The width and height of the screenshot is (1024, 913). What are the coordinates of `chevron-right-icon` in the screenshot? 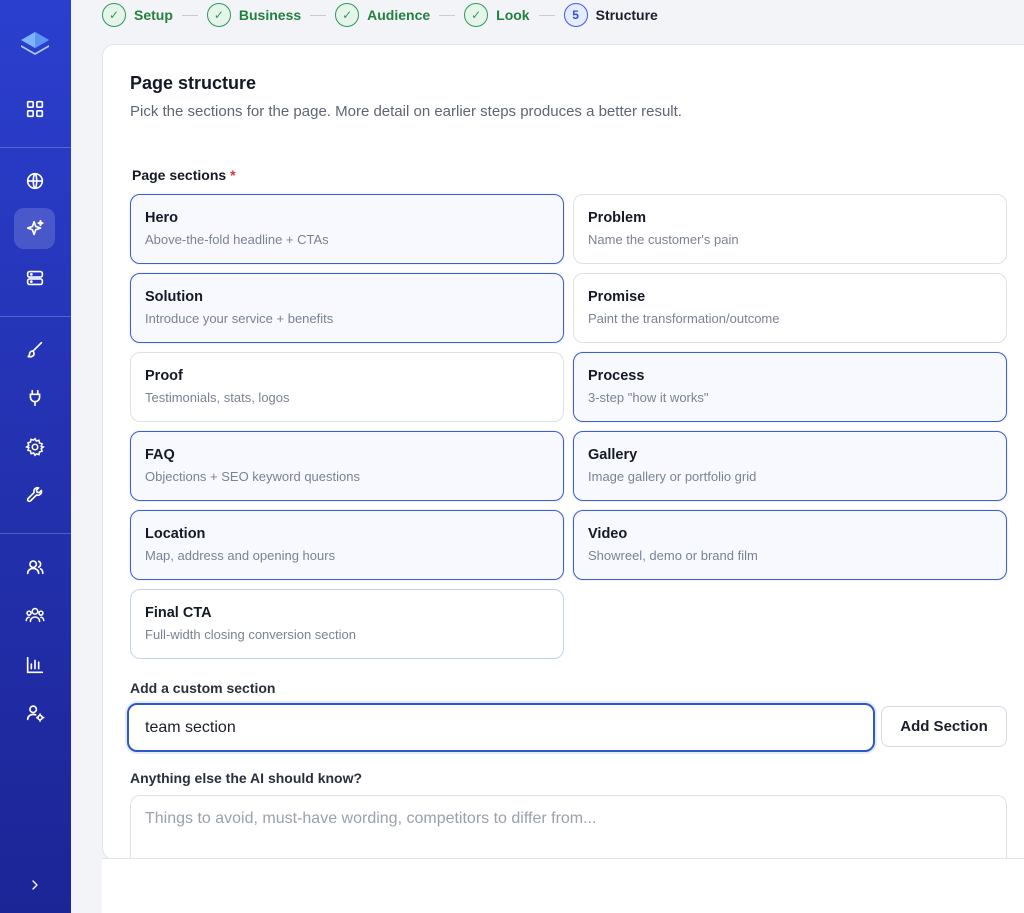 It's located at (34, 884).